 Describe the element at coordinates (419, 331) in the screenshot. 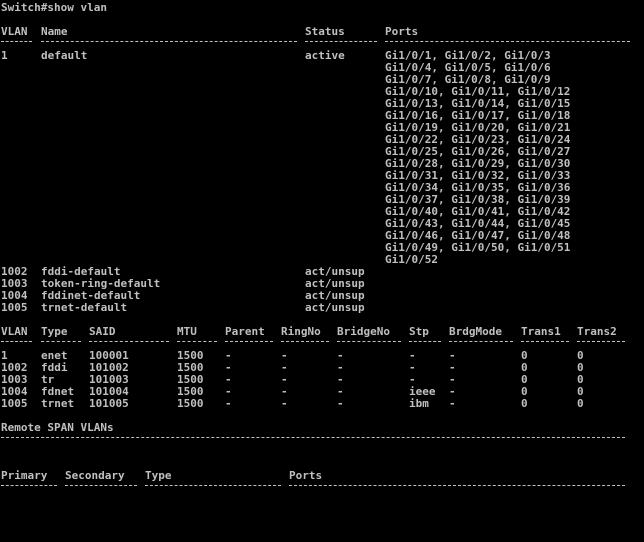

I see `header-stp: Stp` at that location.